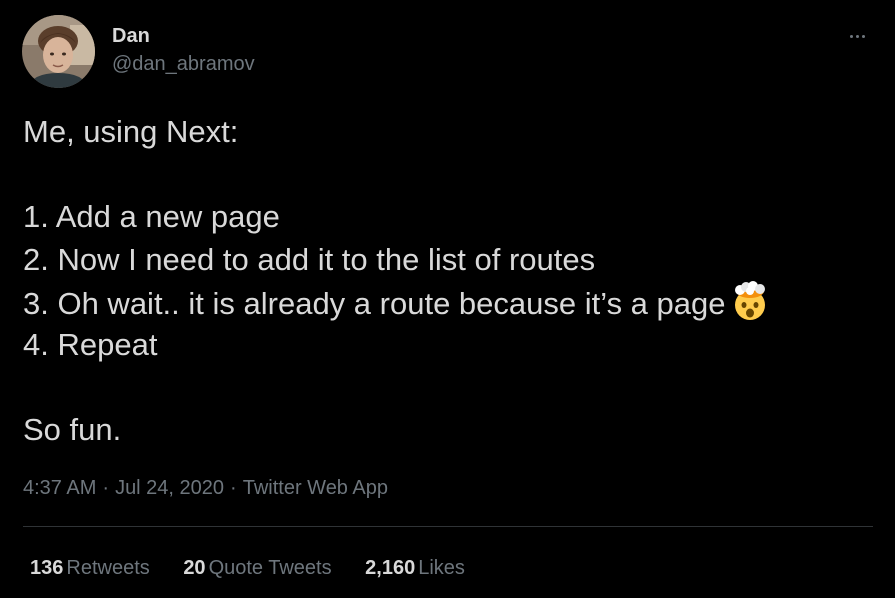 The image size is (895, 598). I want to click on likes-count: 2,160, so click(390, 568).